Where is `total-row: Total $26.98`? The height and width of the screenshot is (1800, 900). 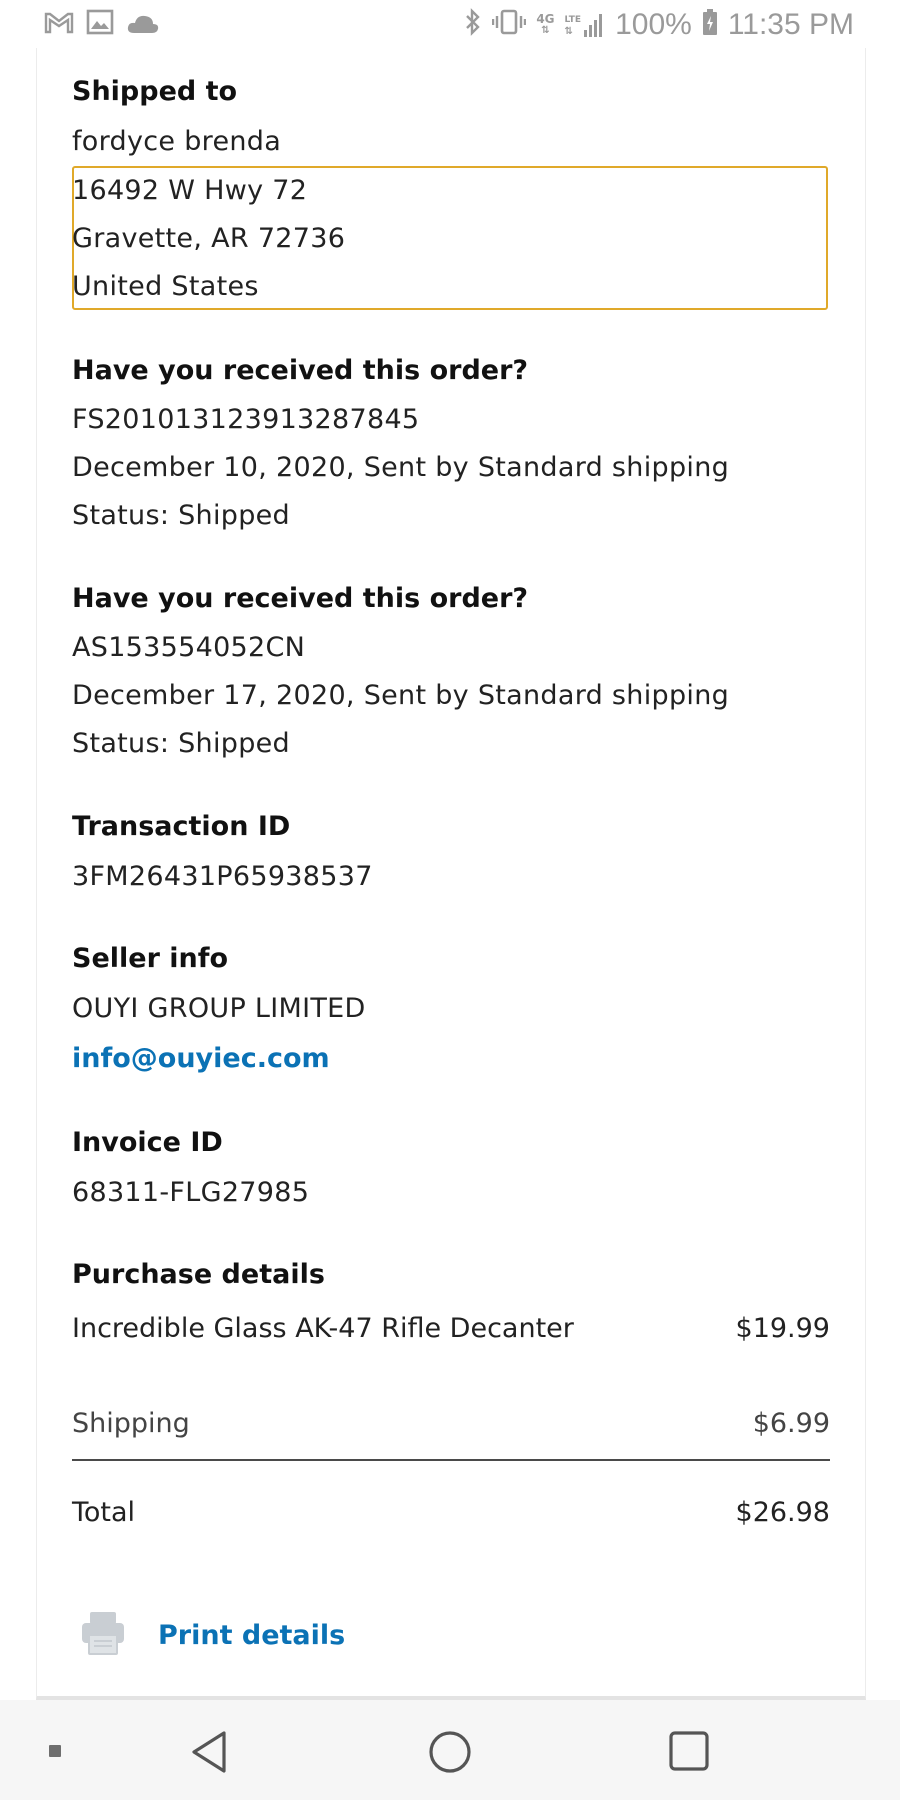 total-row: Total $26.98 is located at coordinates (451, 1512).